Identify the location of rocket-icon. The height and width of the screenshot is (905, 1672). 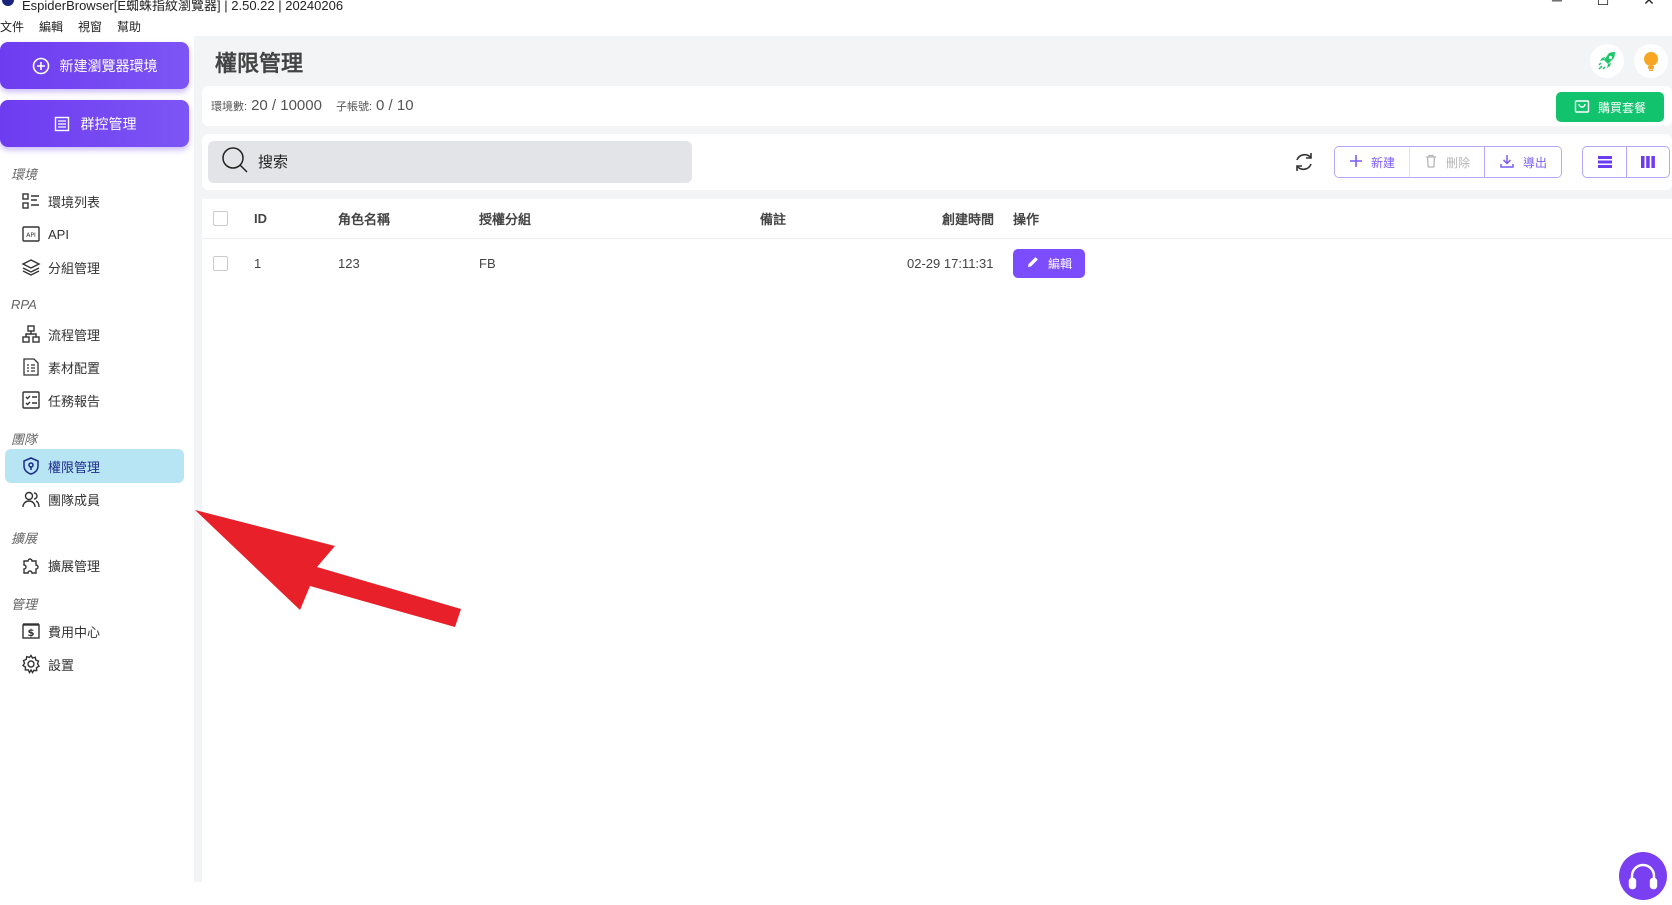
(1607, 61).